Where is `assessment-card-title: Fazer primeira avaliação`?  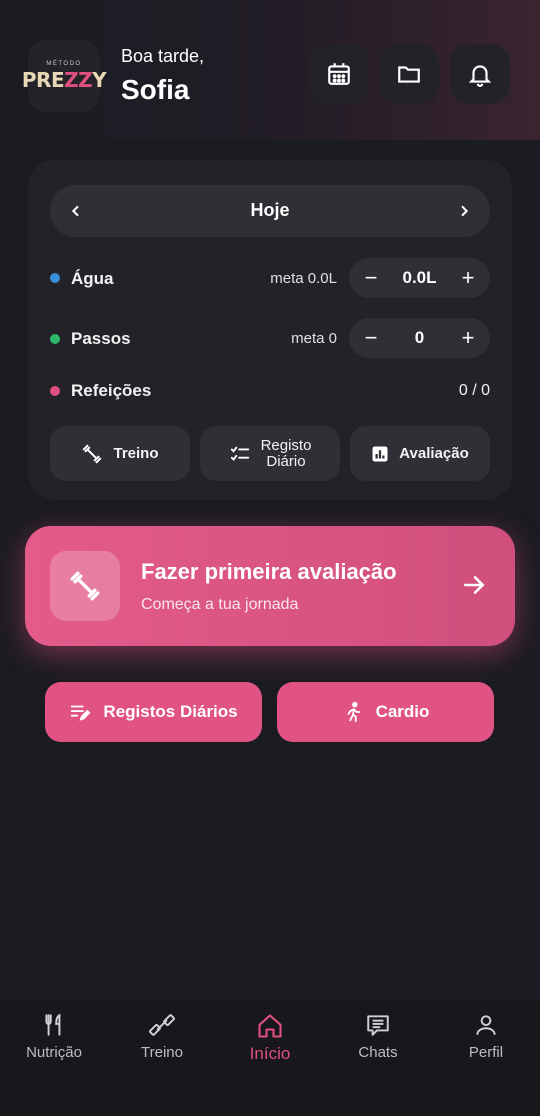
assessment-card-title: Fazer primeira avaliação is located at coordinates (269, 571).